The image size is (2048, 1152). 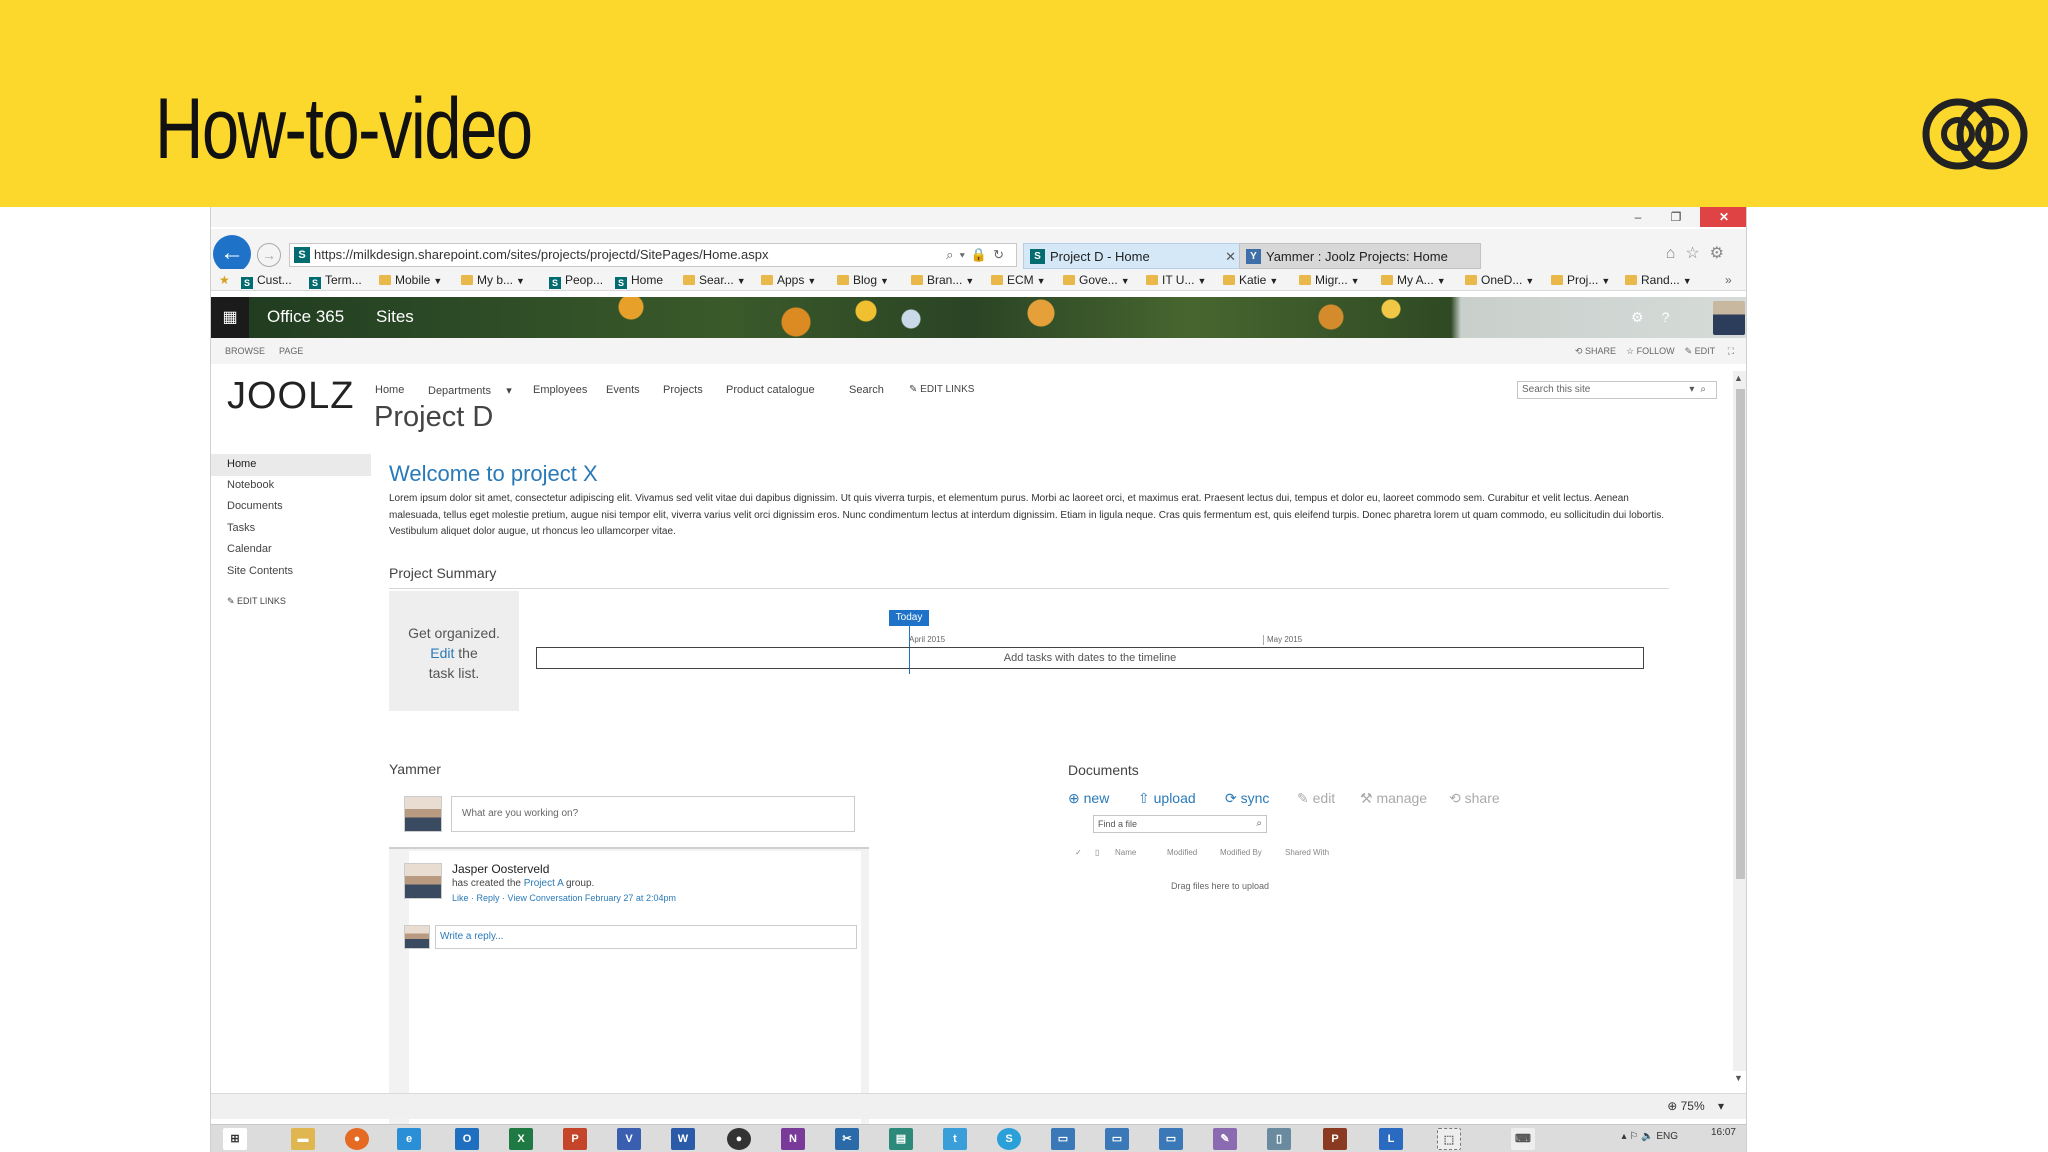 What do you see at coordinates (639, 279) in the screenshot?
I see `favorite-item: S Home` at bounding box center [639, 279].